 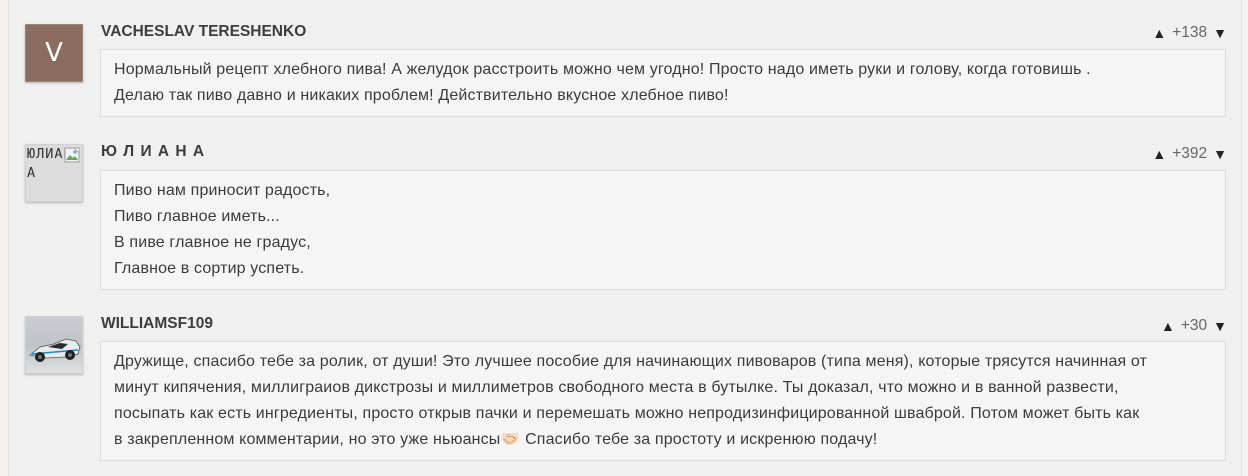 I want to click on comment-author: Ю Л И А Н А, so click(x=153, y=152).